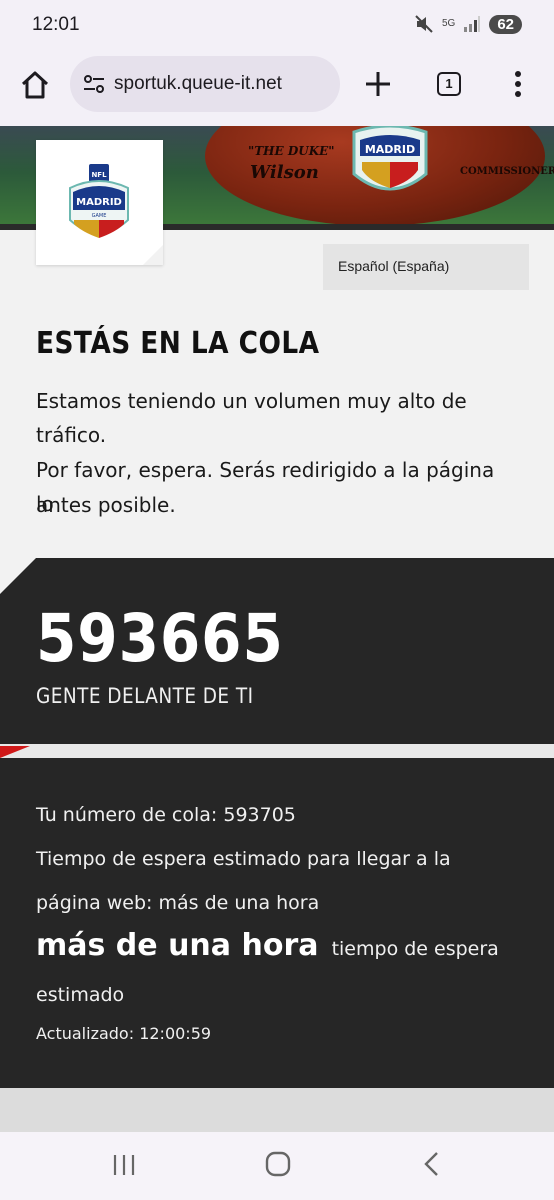  I want to click on signal-icon, so click(472, 24).